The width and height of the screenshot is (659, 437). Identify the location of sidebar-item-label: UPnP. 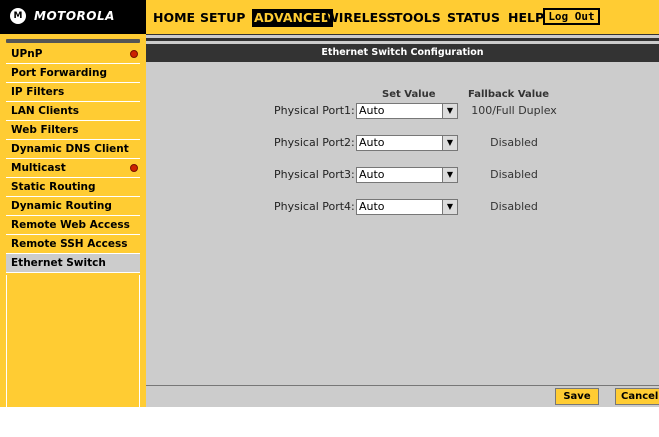
(27, 54).